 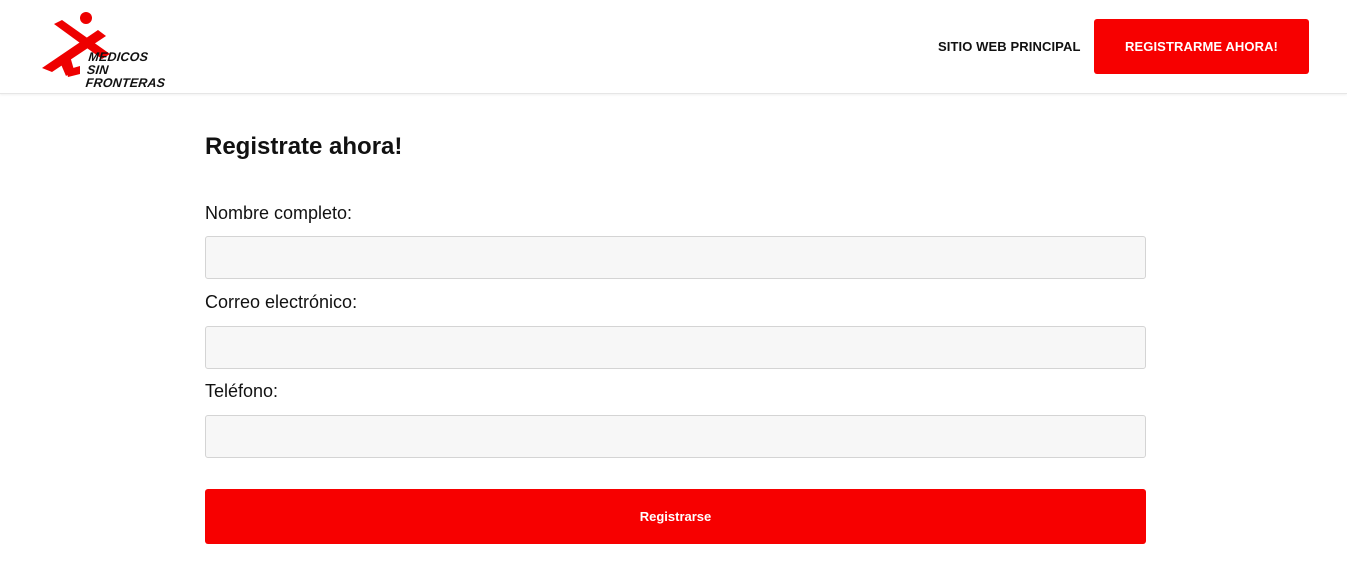 What do you see at coordinates (1009, 46) in the screenshot?
I see `main-website-link: SITIO WEB PRINCIPAL` at bounding box center [1009, 46].